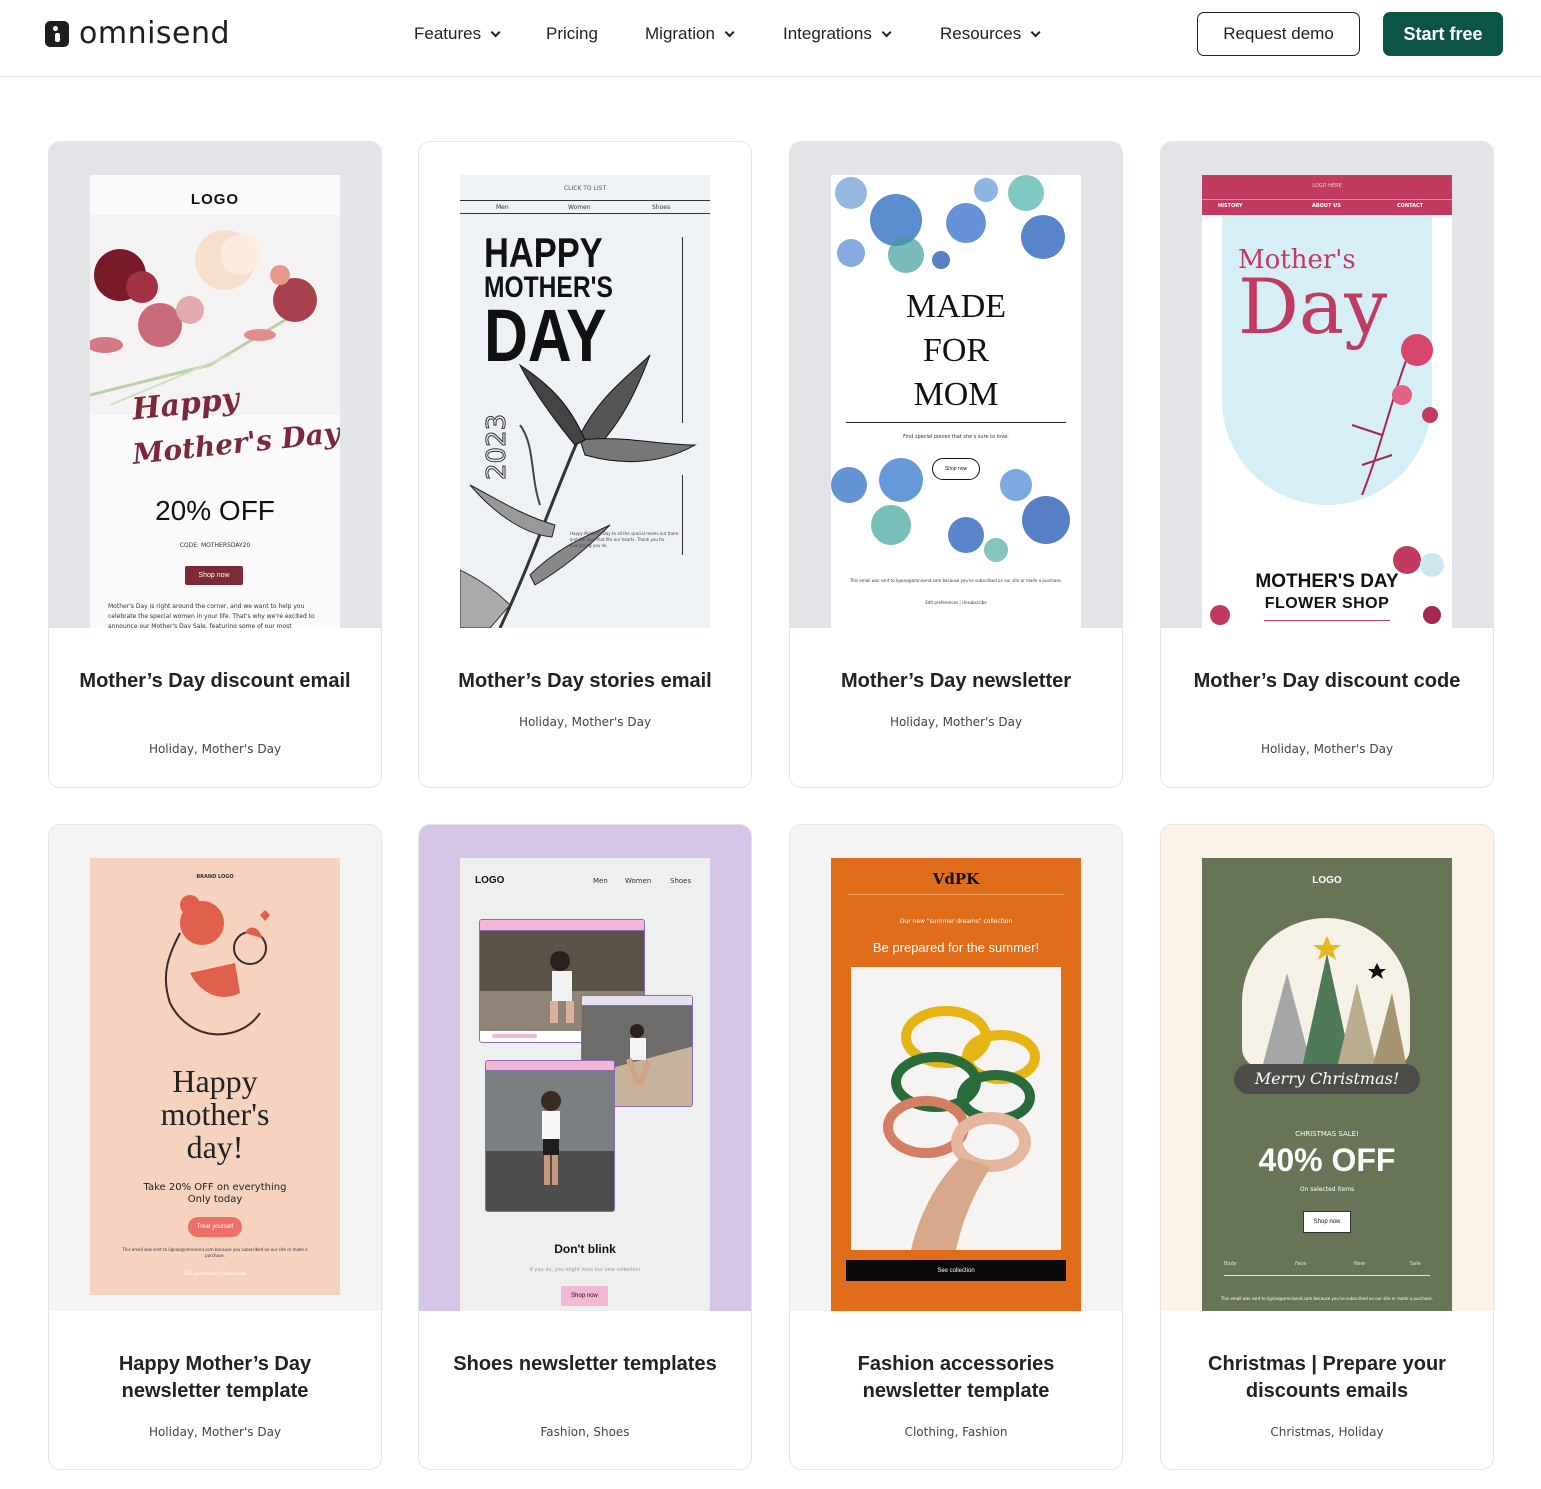 The image size is (1541, 1489). I want to click on photo-window, so click(550, 1136).